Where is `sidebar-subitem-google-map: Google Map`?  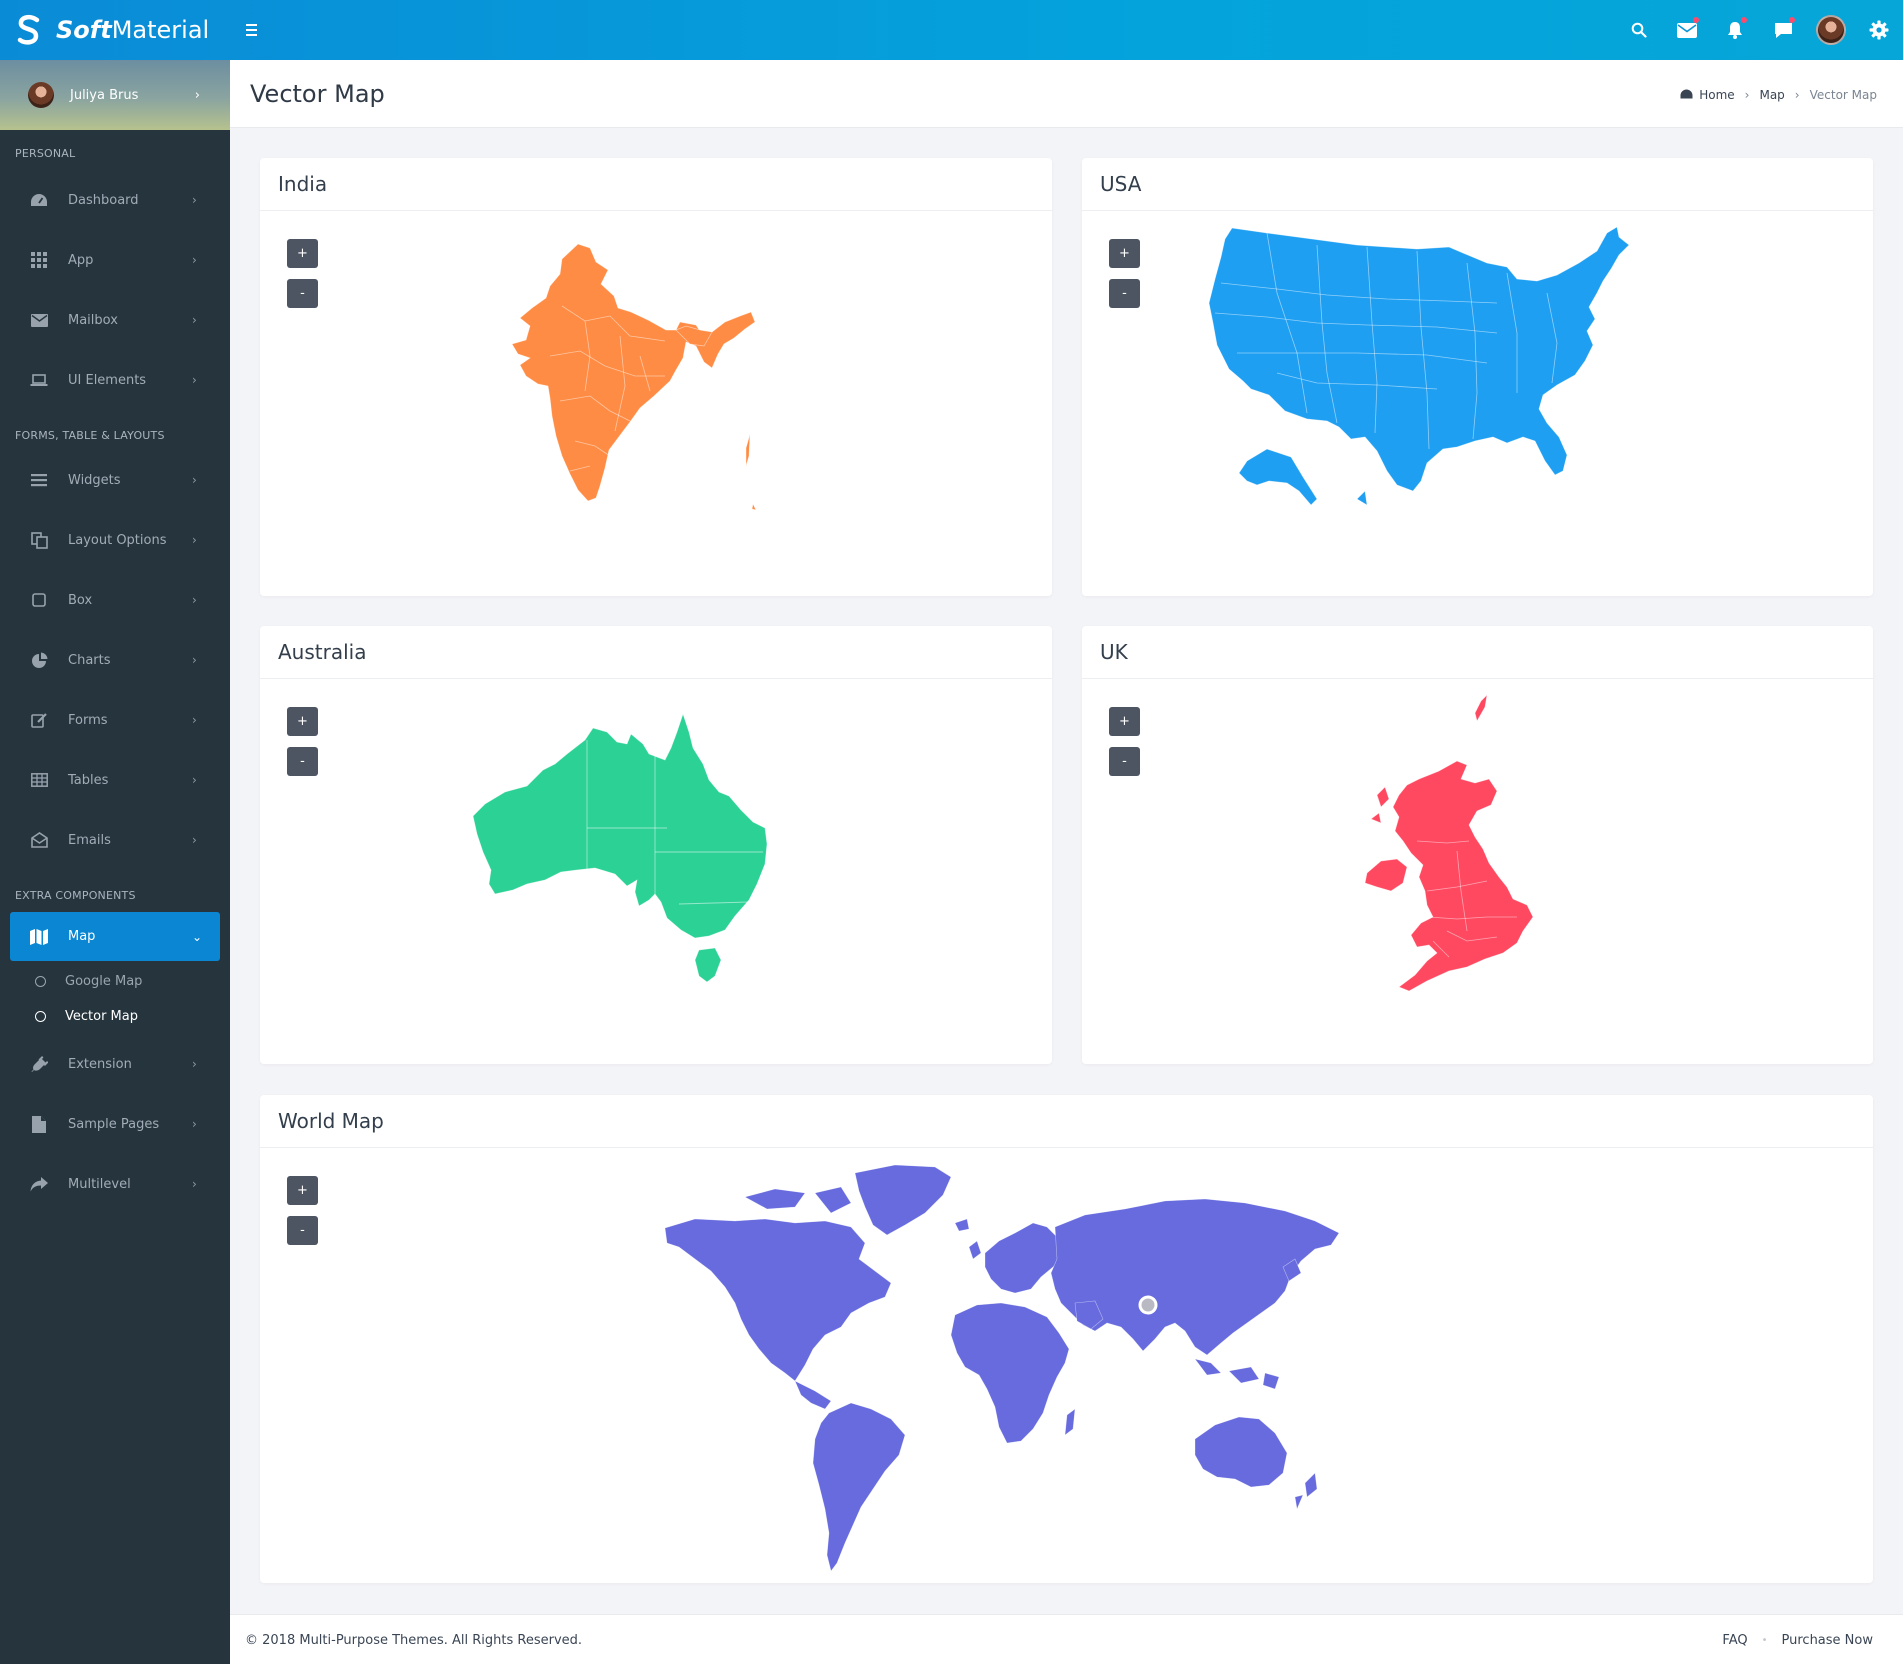 sidebar-subitem-google-map: Google Map is located at coordinates (115, 981).